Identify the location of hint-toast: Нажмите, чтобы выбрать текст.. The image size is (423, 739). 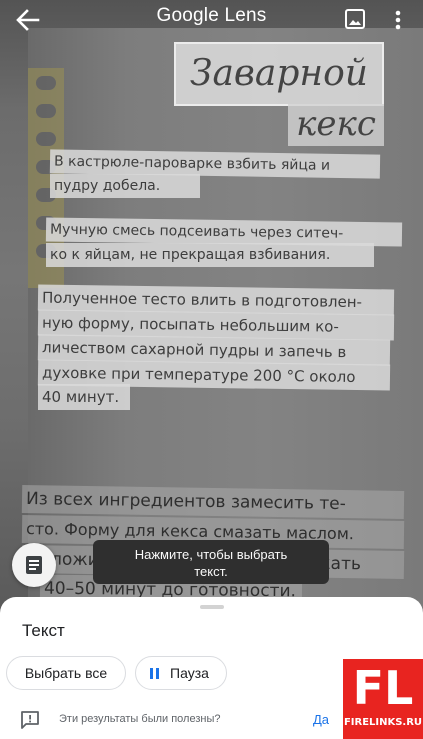
(211, 562).